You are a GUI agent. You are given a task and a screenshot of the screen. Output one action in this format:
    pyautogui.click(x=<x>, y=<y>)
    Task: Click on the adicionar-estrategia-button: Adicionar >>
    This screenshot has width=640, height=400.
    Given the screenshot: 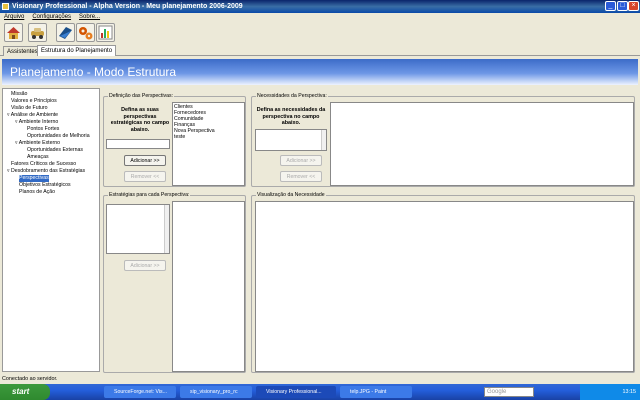 What is the action you would take?
    pyautogui.click(x=145, y=265)
    